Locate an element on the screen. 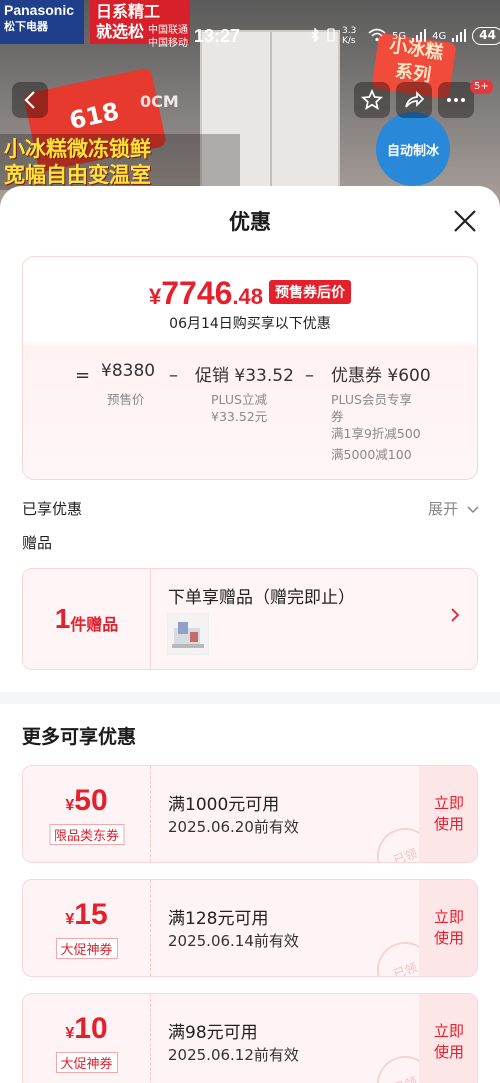 Image resolution: width=500 pixels, height=1083 pixels. ice-badge: 自动制冰 is located at coordinates (413, 149).